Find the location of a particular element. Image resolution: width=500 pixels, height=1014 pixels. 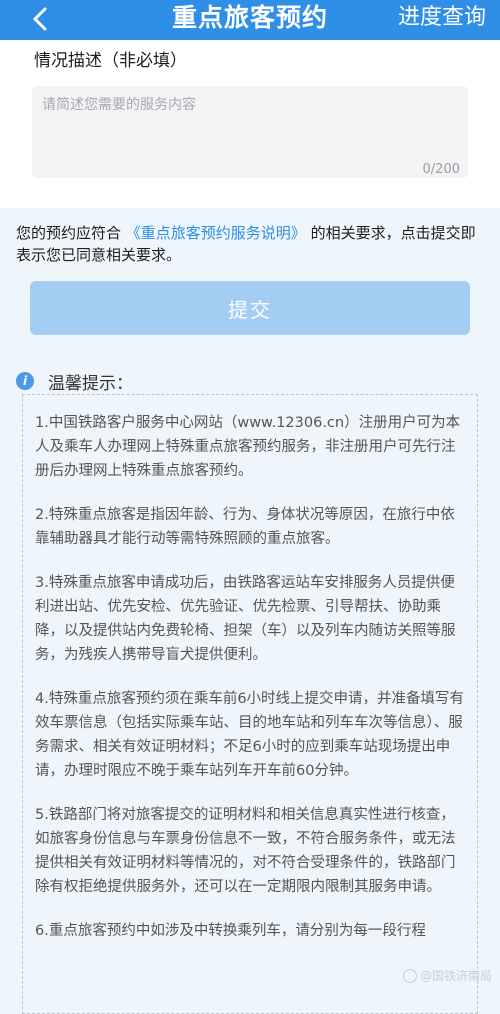

progress-query-link: 进度查询 is located at coordinates (442, 18).